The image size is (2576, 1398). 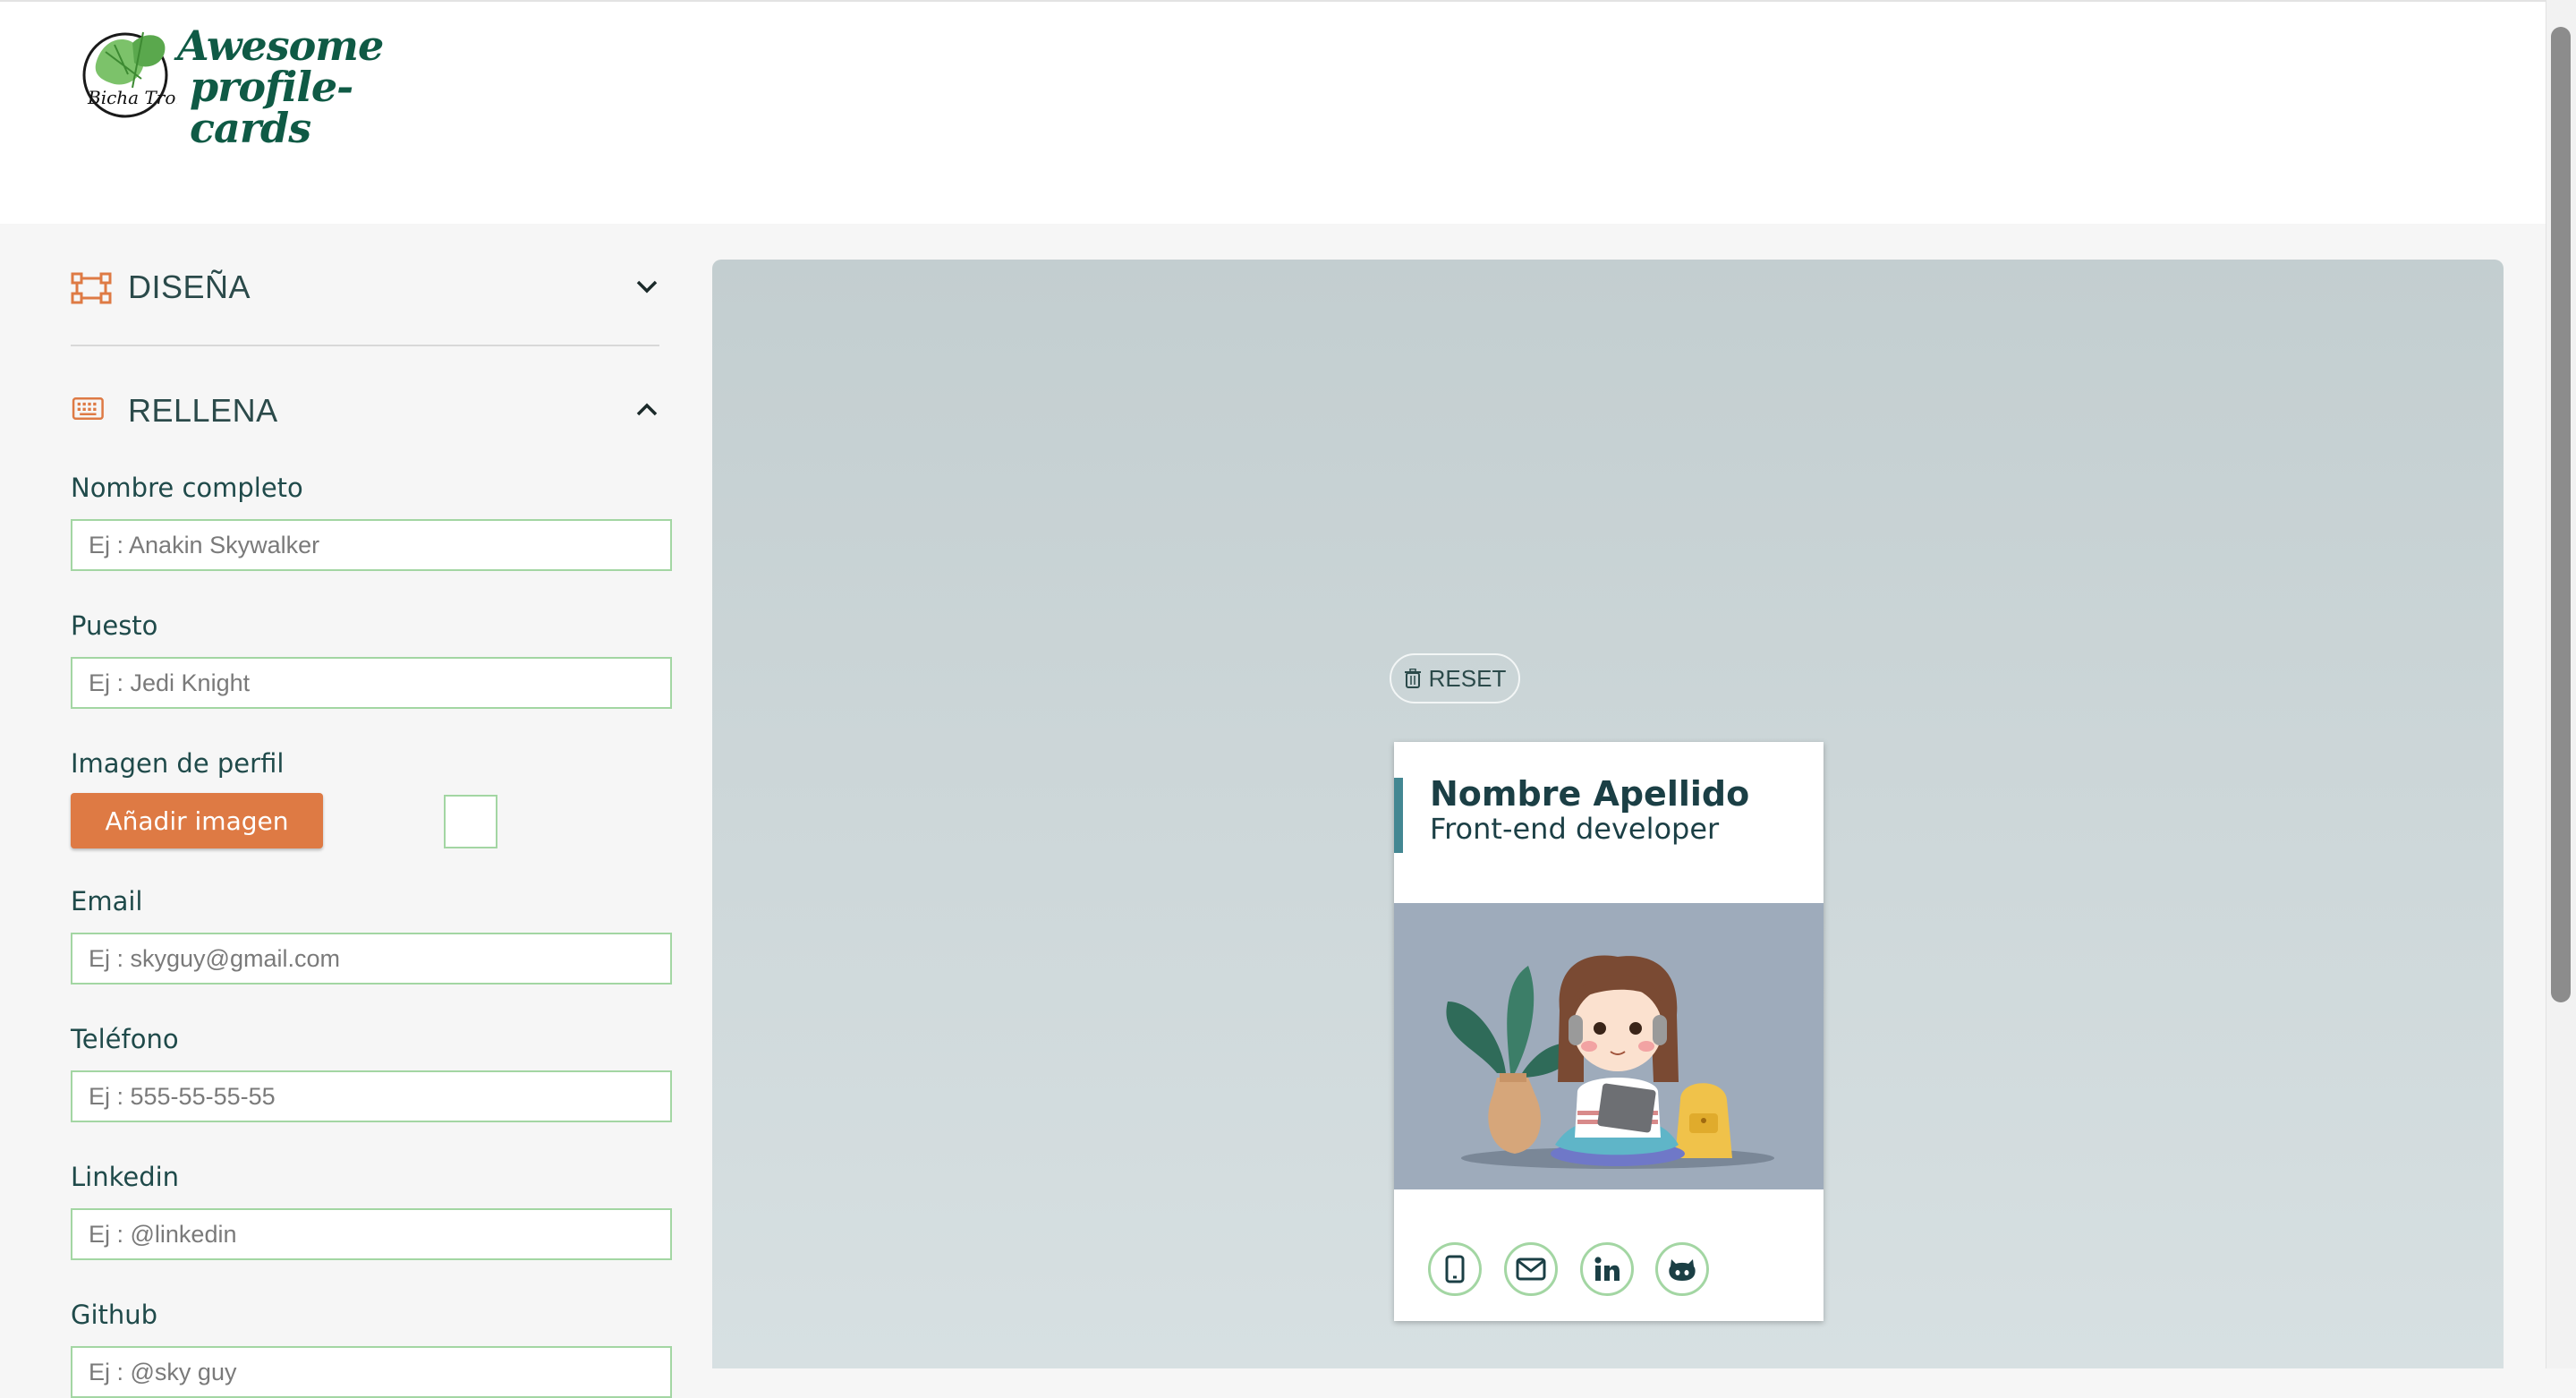 What do you see at coordinates (371, 959) in the screenshot?
I see `email-input` at bounding box center [371, 959].